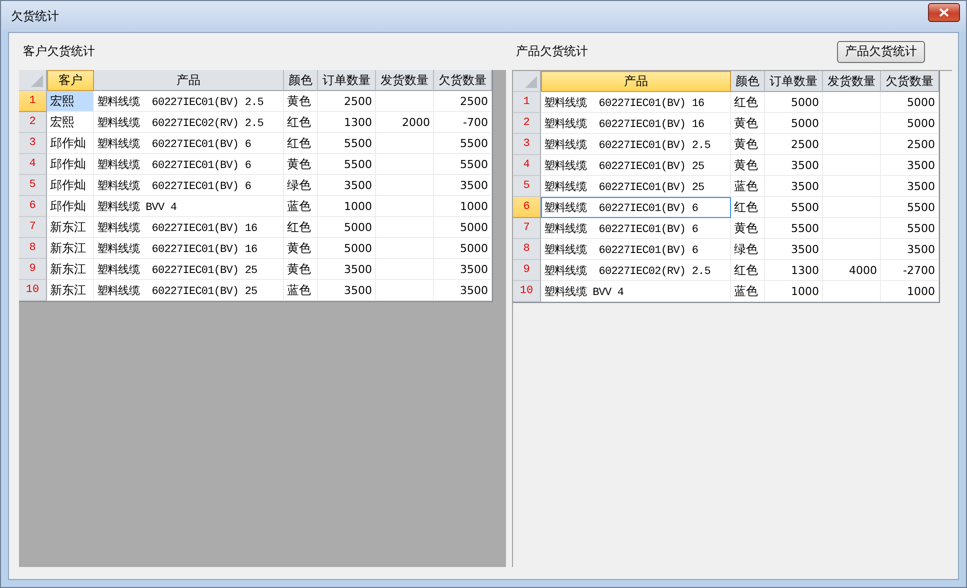  Describe the element at coordinates (59, 51) in the screenshot. I see `section-title: 客户欠货统计` at that location.